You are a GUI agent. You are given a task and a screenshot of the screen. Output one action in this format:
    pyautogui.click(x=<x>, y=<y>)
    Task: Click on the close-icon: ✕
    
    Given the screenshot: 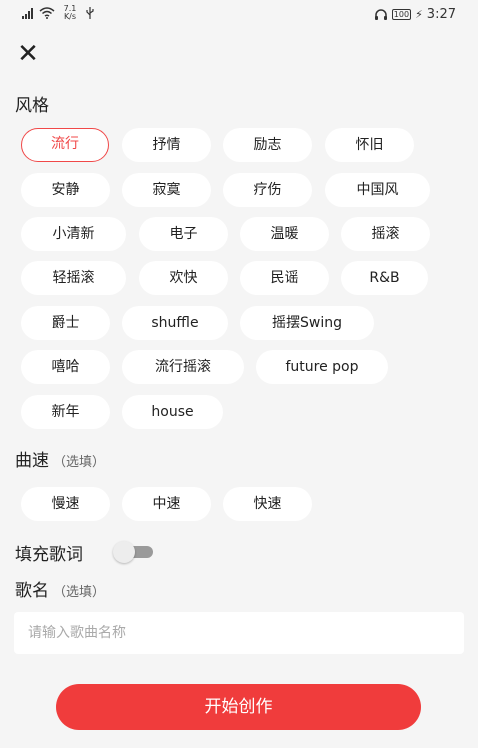 What is the action you would take?
    pyautogui.click(x=28, y=54)
    